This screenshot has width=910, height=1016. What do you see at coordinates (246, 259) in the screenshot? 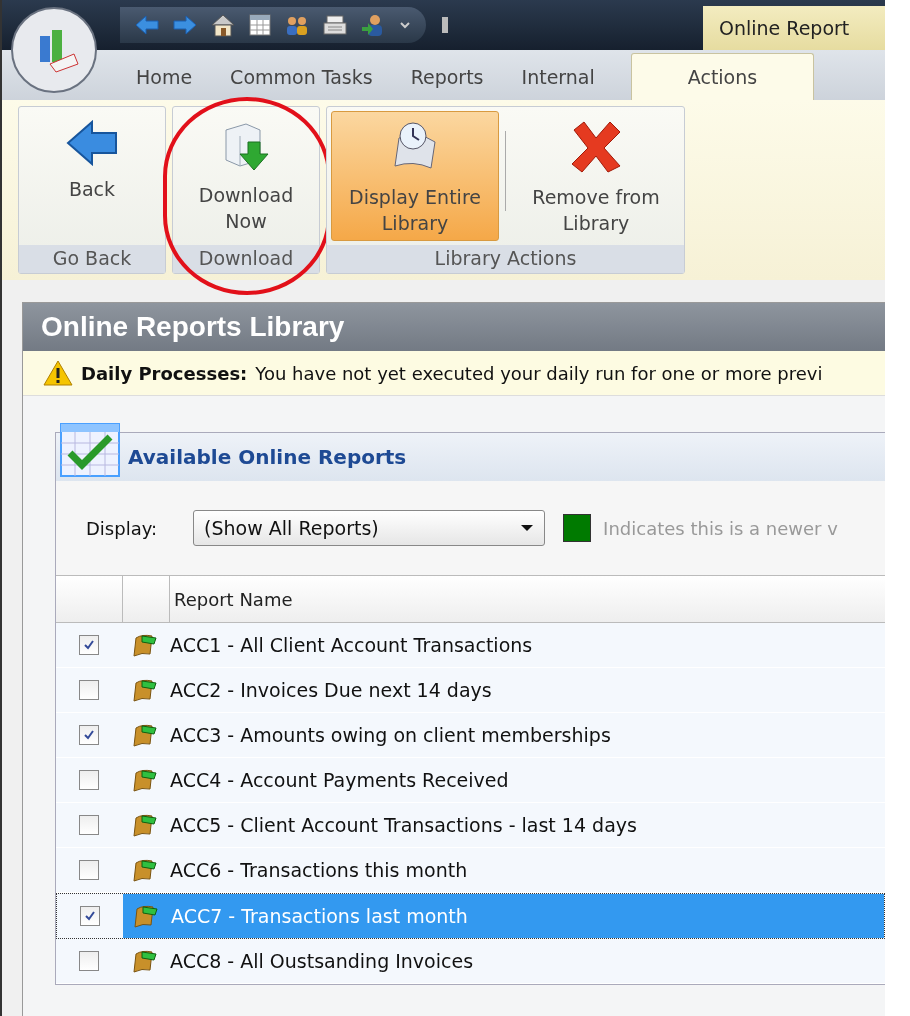
I see `group-label: Download` at bounding box center [246, 259].